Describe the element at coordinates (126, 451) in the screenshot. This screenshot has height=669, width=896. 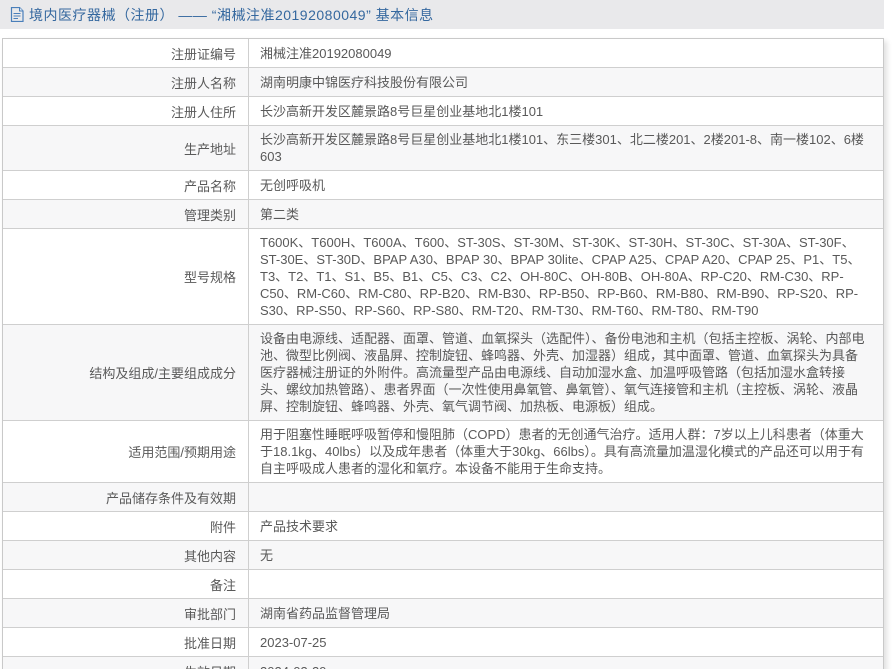
I see `field-label: 适用范围/预期用途` at that location.